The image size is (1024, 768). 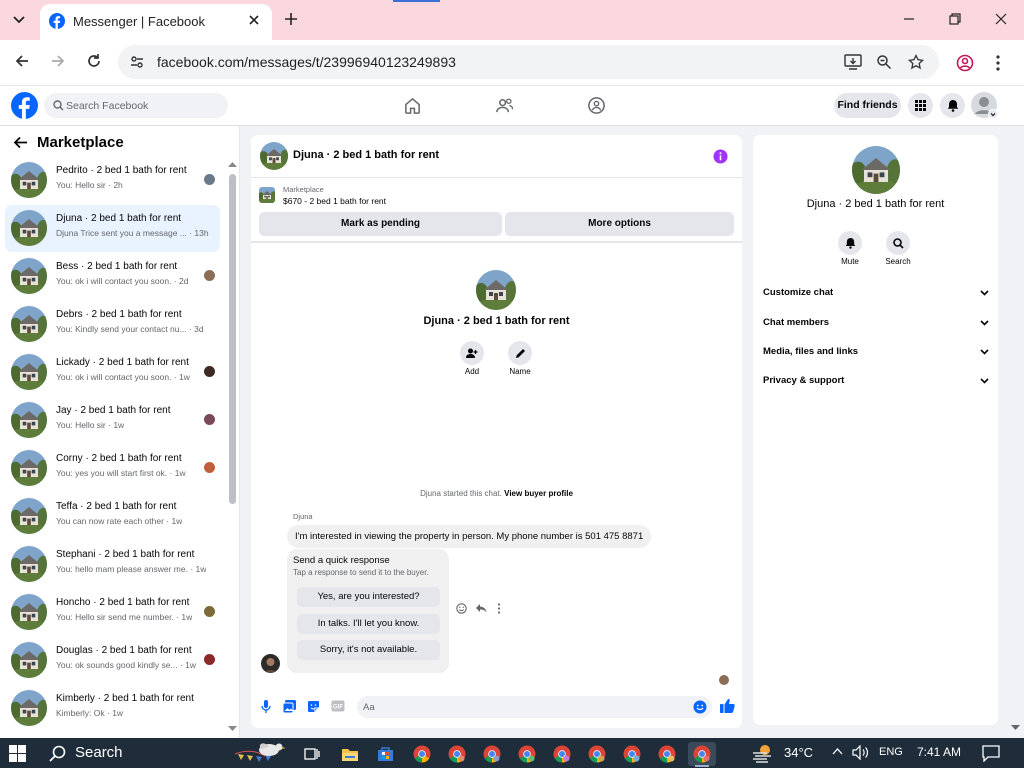 I want to click on chat-members-section: Chat members, so click(x=876, y=324).